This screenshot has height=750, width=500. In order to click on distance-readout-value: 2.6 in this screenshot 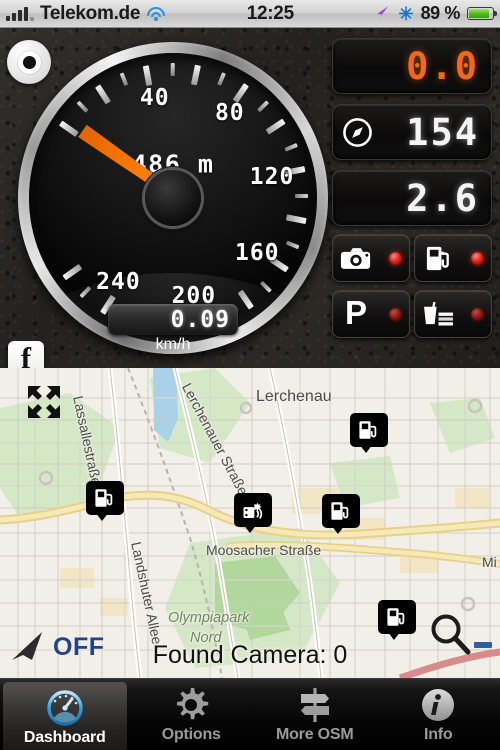, I will do `click(442, 198)`.